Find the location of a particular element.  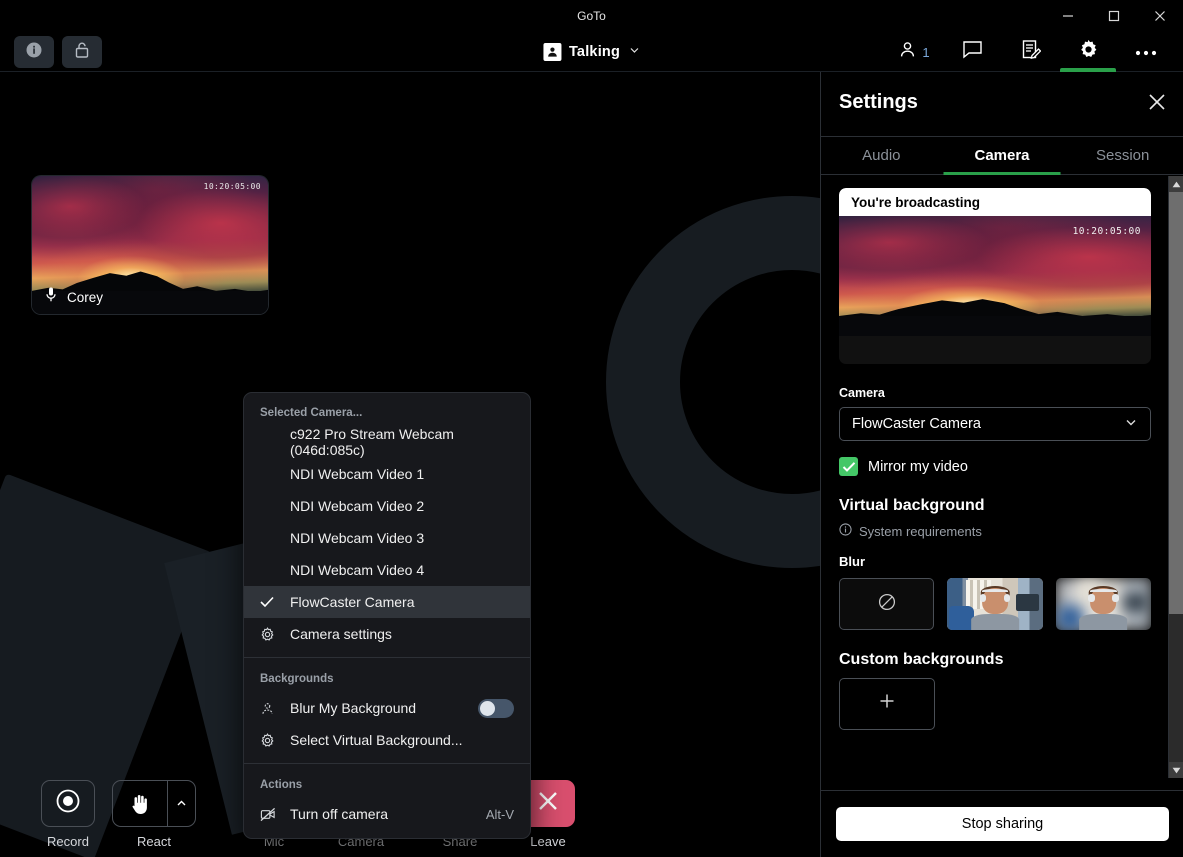

blur-options is located at coordinates (995, 604).